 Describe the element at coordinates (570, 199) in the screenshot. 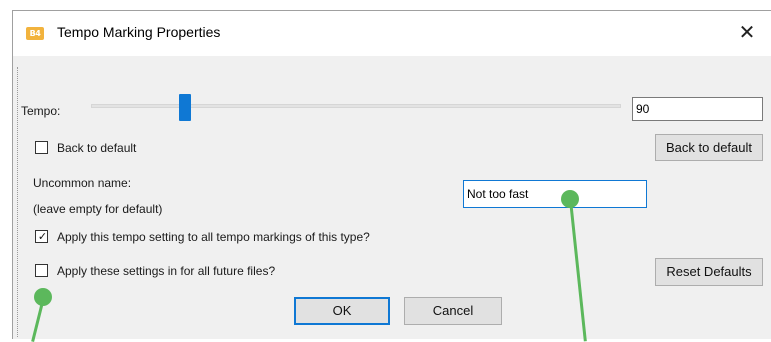

I see `annotation-pointer-dot-right` at that location.